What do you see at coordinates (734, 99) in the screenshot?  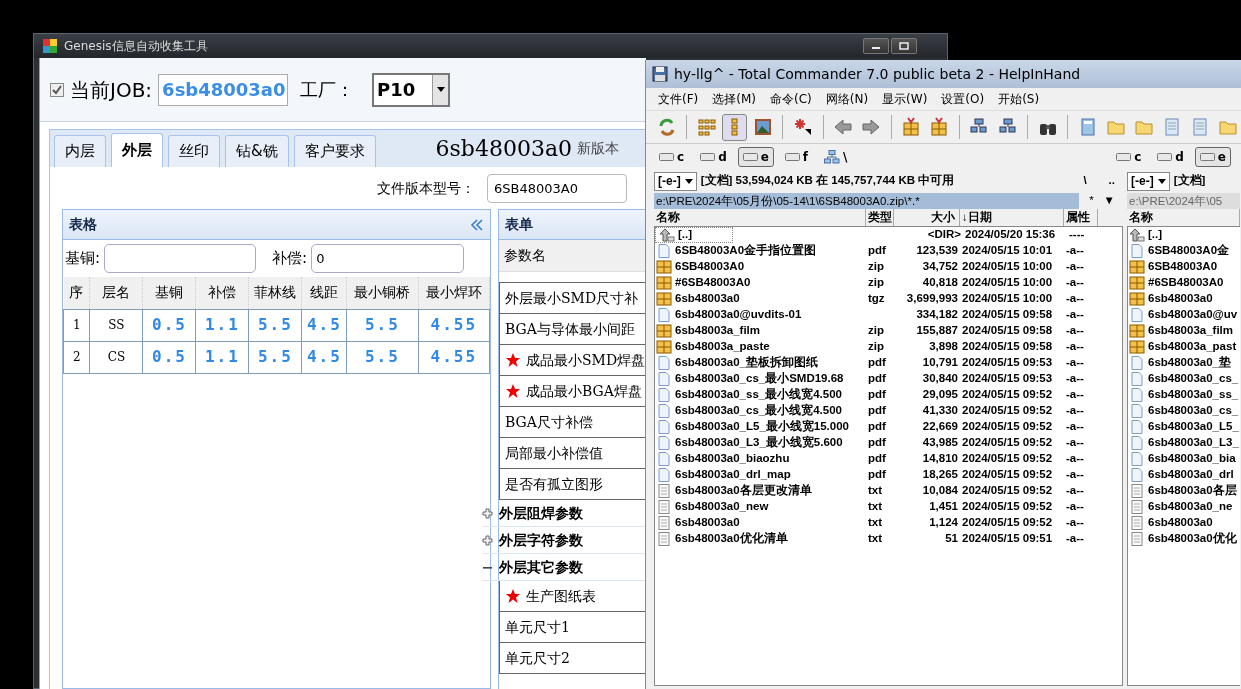 I see `menu-item: 选择(M)` at bounding box center [734, 99].